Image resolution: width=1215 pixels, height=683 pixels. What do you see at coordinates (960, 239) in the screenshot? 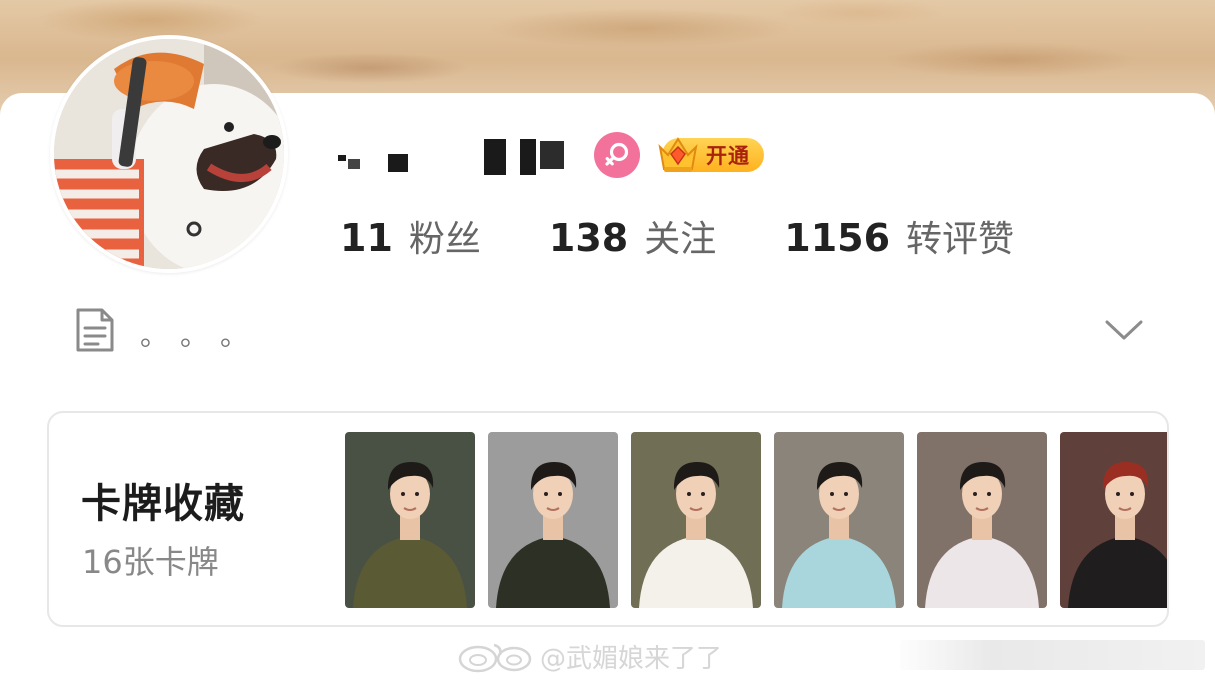
I see `stat-label: 转评赞` at bounding box center [960, 239].